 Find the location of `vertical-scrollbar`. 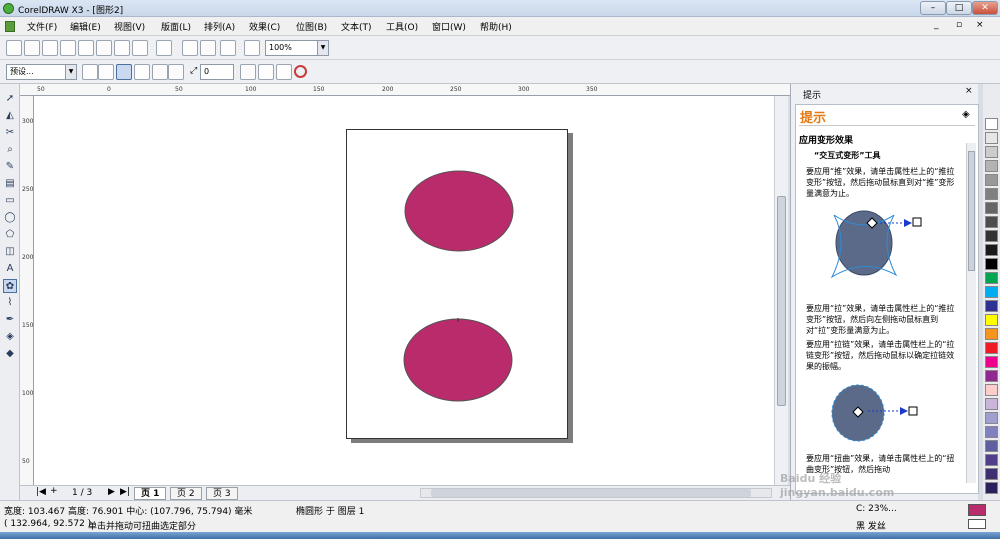

vertical-scrollbar is located at coordinates (781, 290).